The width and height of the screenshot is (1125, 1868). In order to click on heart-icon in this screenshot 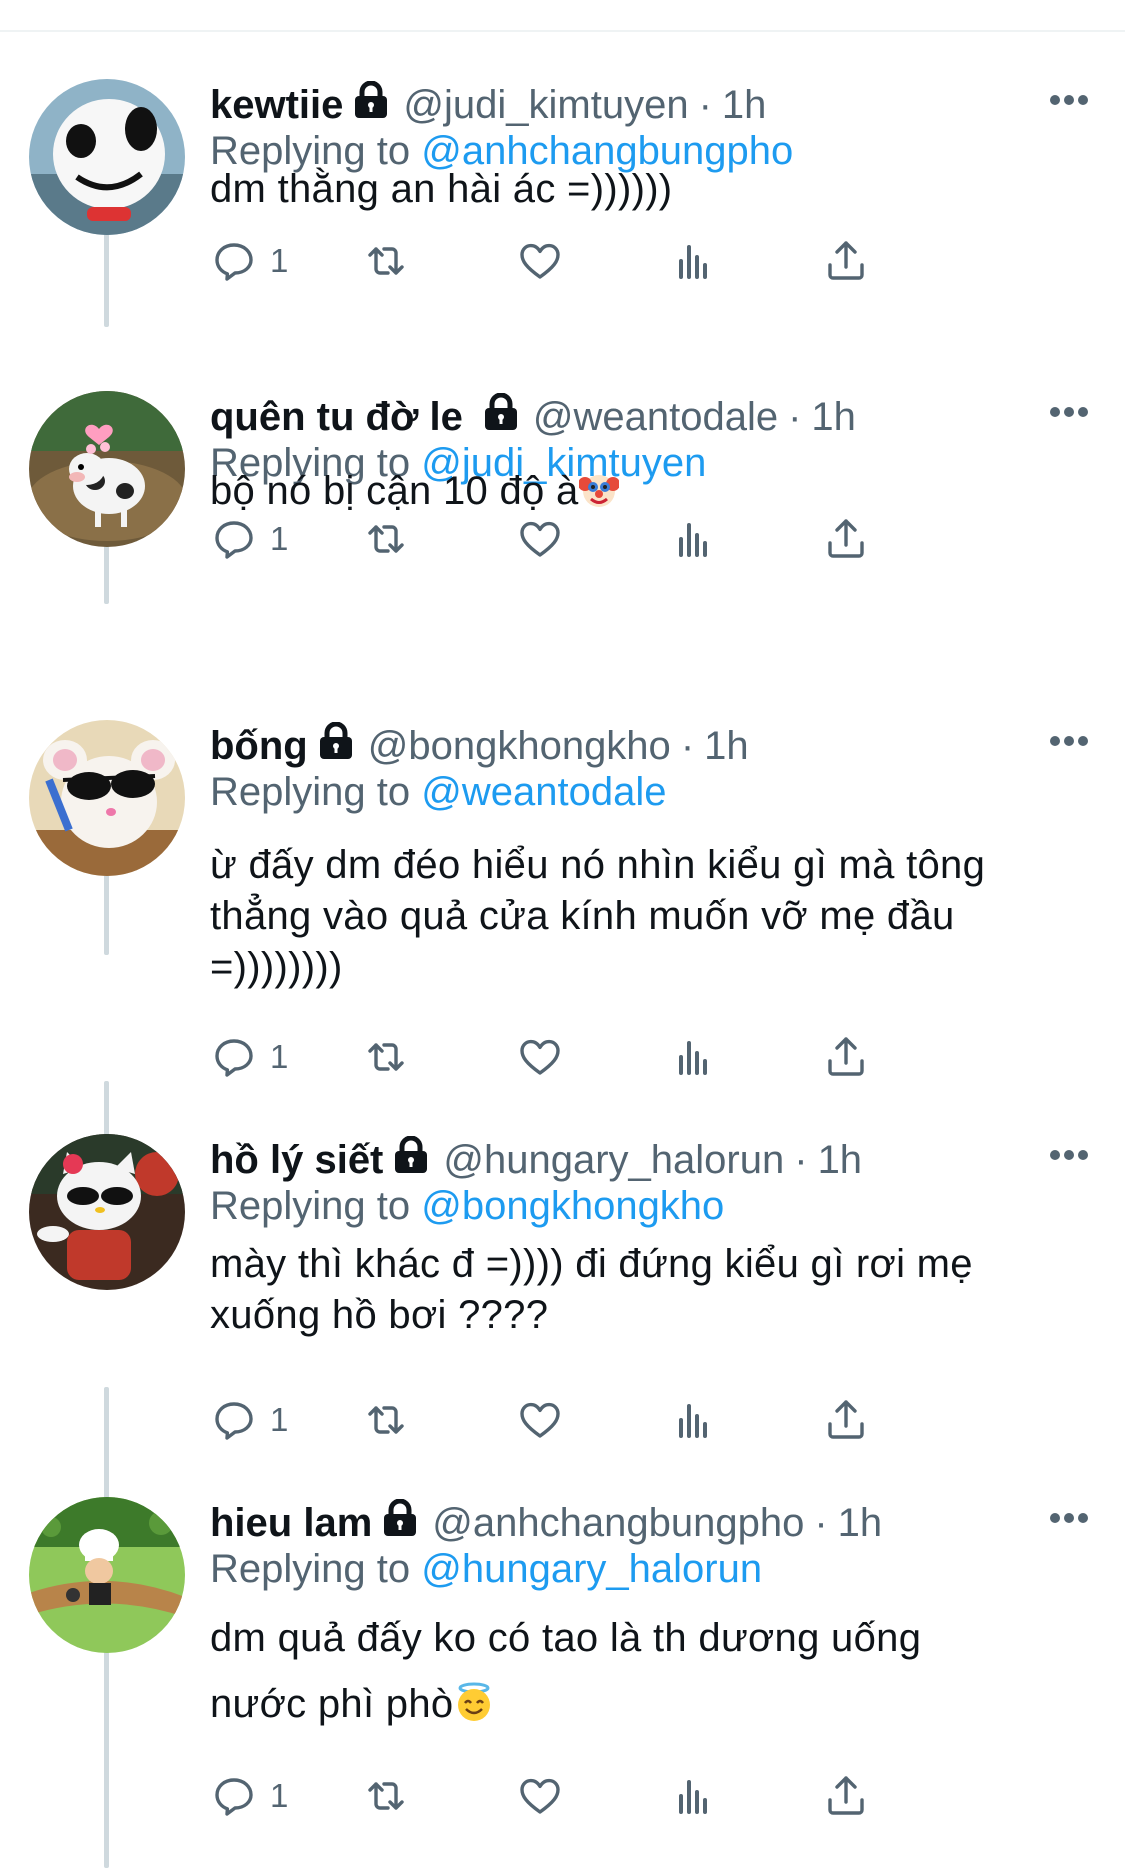, I will do `click(540, 1057)`.